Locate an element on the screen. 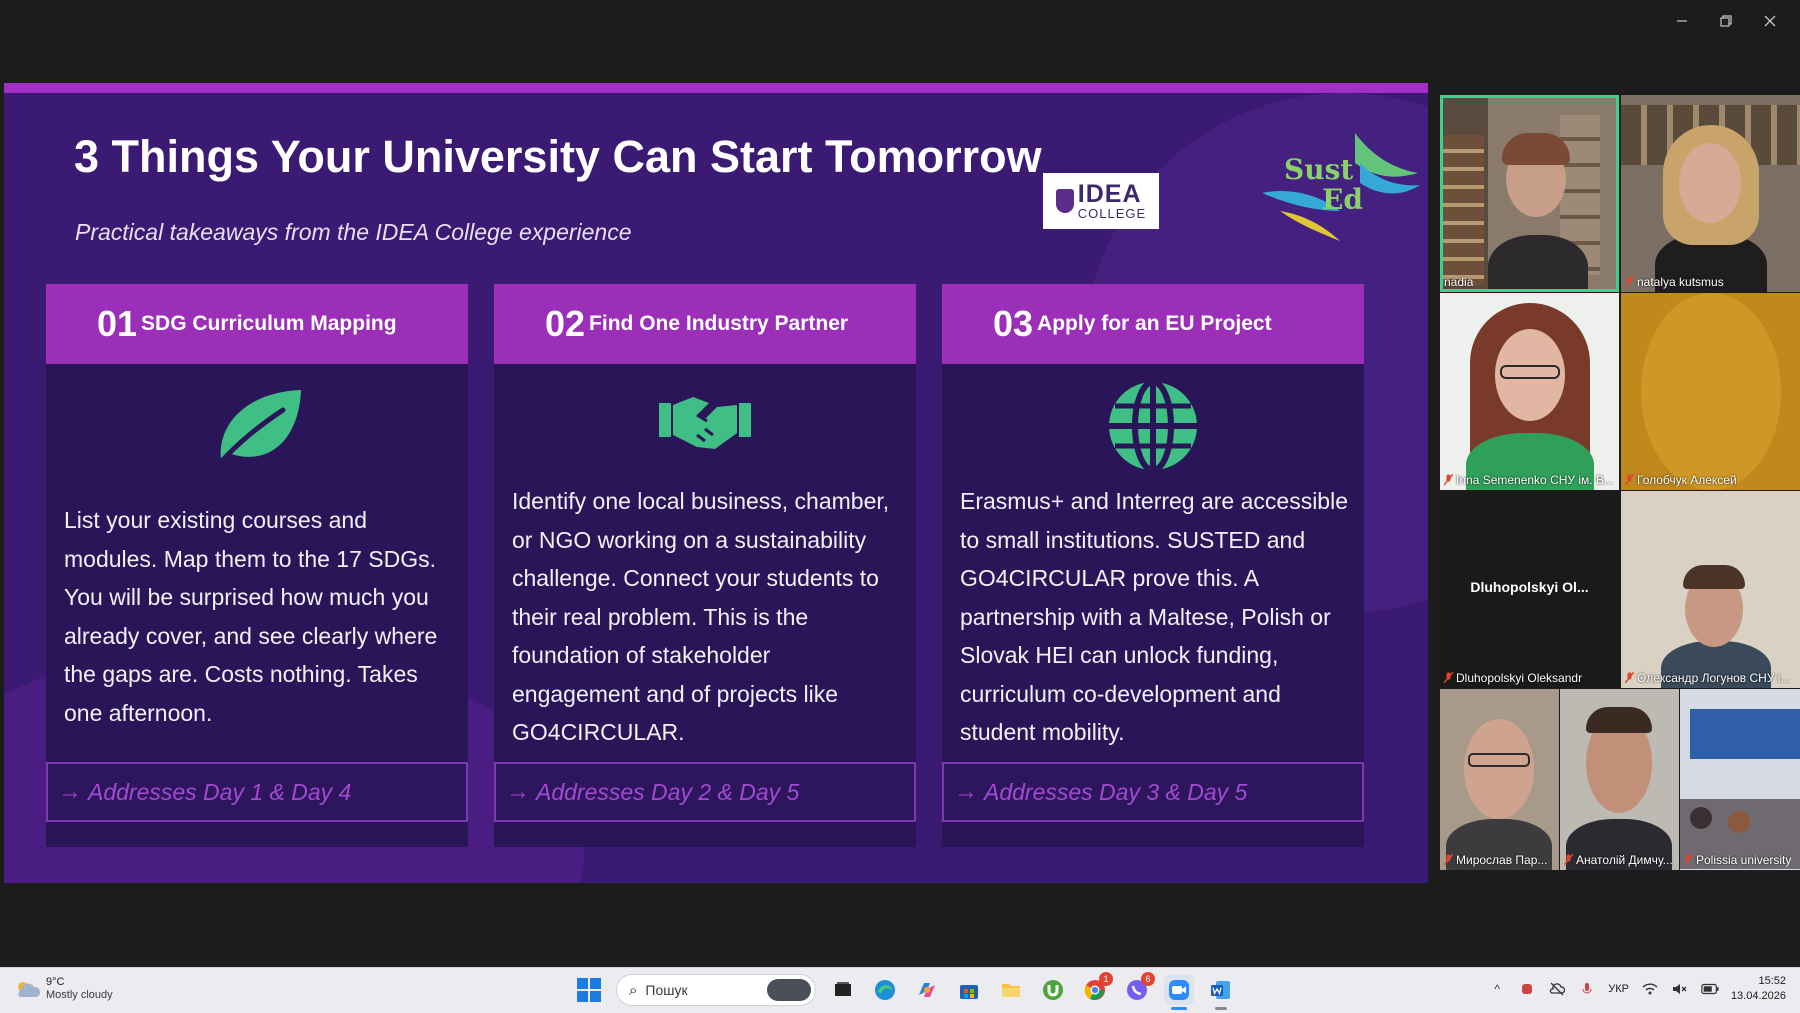  crest-icon is located at coordinates (1064, 201).